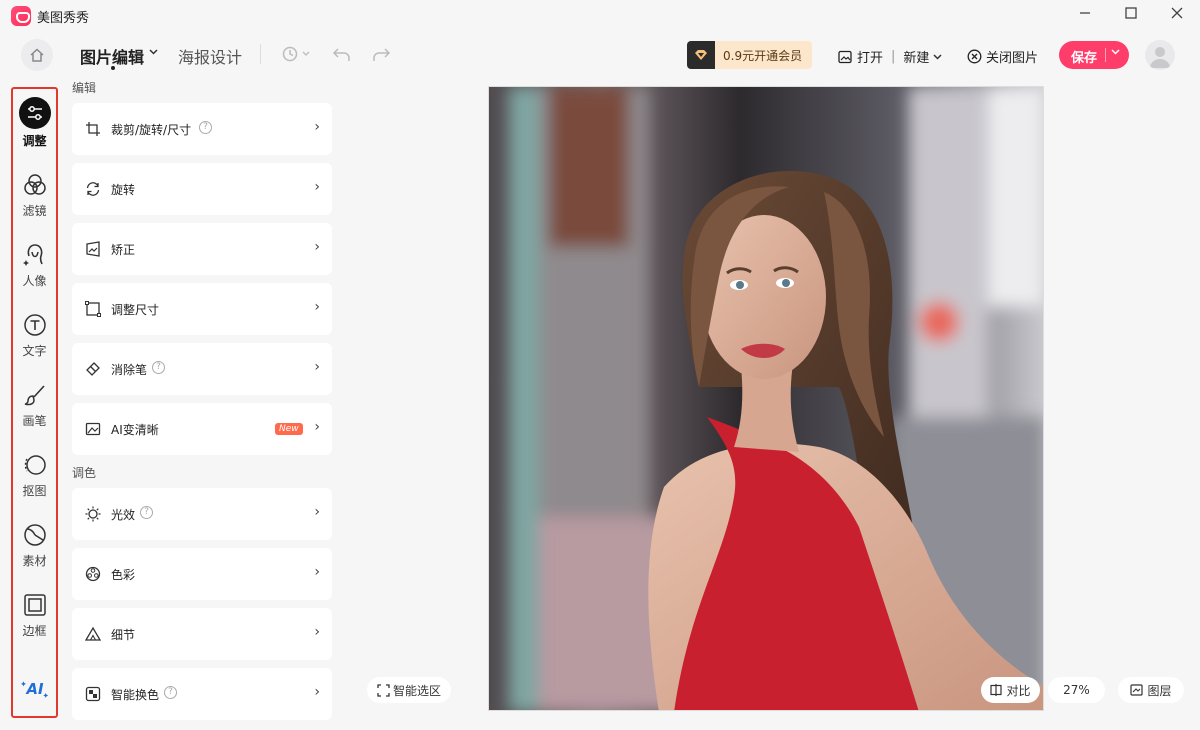  Describe the element at coordinates (600, 16) in the screenshot. I see `title-bar` at that location.